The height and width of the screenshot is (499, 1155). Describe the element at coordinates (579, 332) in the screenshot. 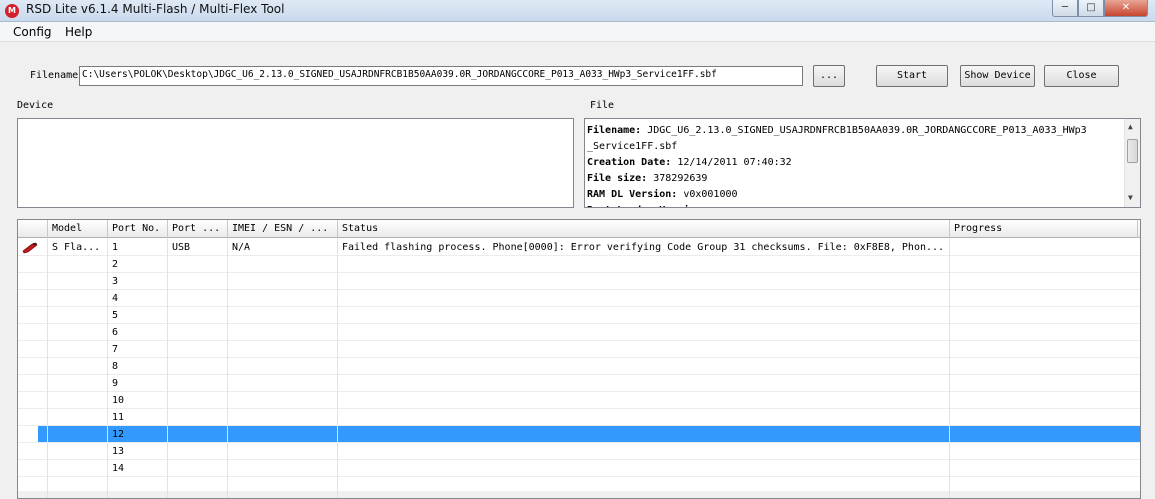

I see `table-row: 6` at that location.